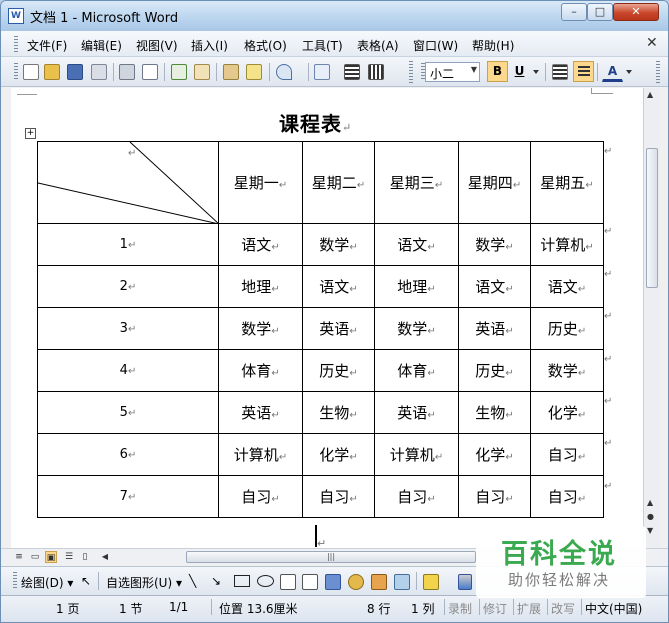 This screenshot has width=669, height=623. Describe the element at coordinates (47, 45) in the screenshot. I see `menu-file: 文件(F)` at that location.